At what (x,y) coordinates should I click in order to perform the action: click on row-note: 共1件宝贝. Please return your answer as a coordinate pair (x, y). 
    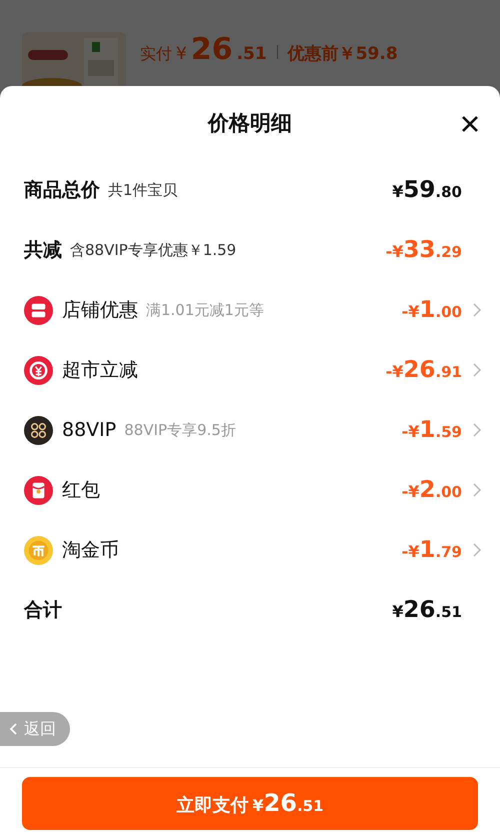
    Looking at the image, I should click on (143, 190).